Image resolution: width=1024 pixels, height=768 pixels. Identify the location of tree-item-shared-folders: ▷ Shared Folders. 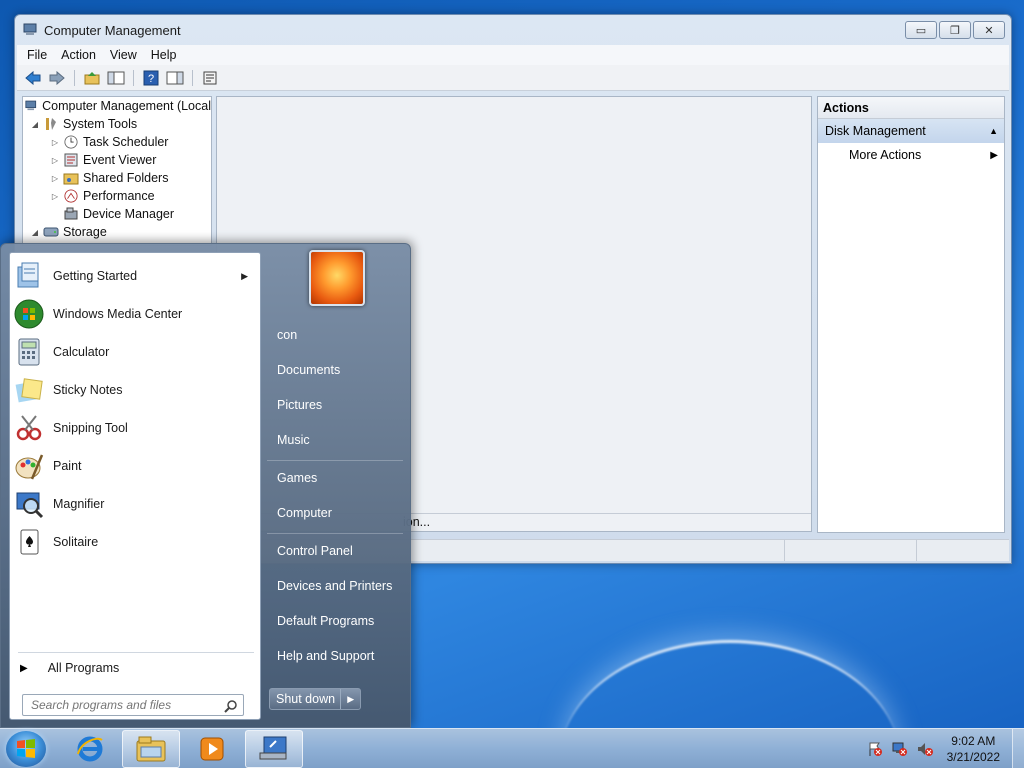
(117, 178).